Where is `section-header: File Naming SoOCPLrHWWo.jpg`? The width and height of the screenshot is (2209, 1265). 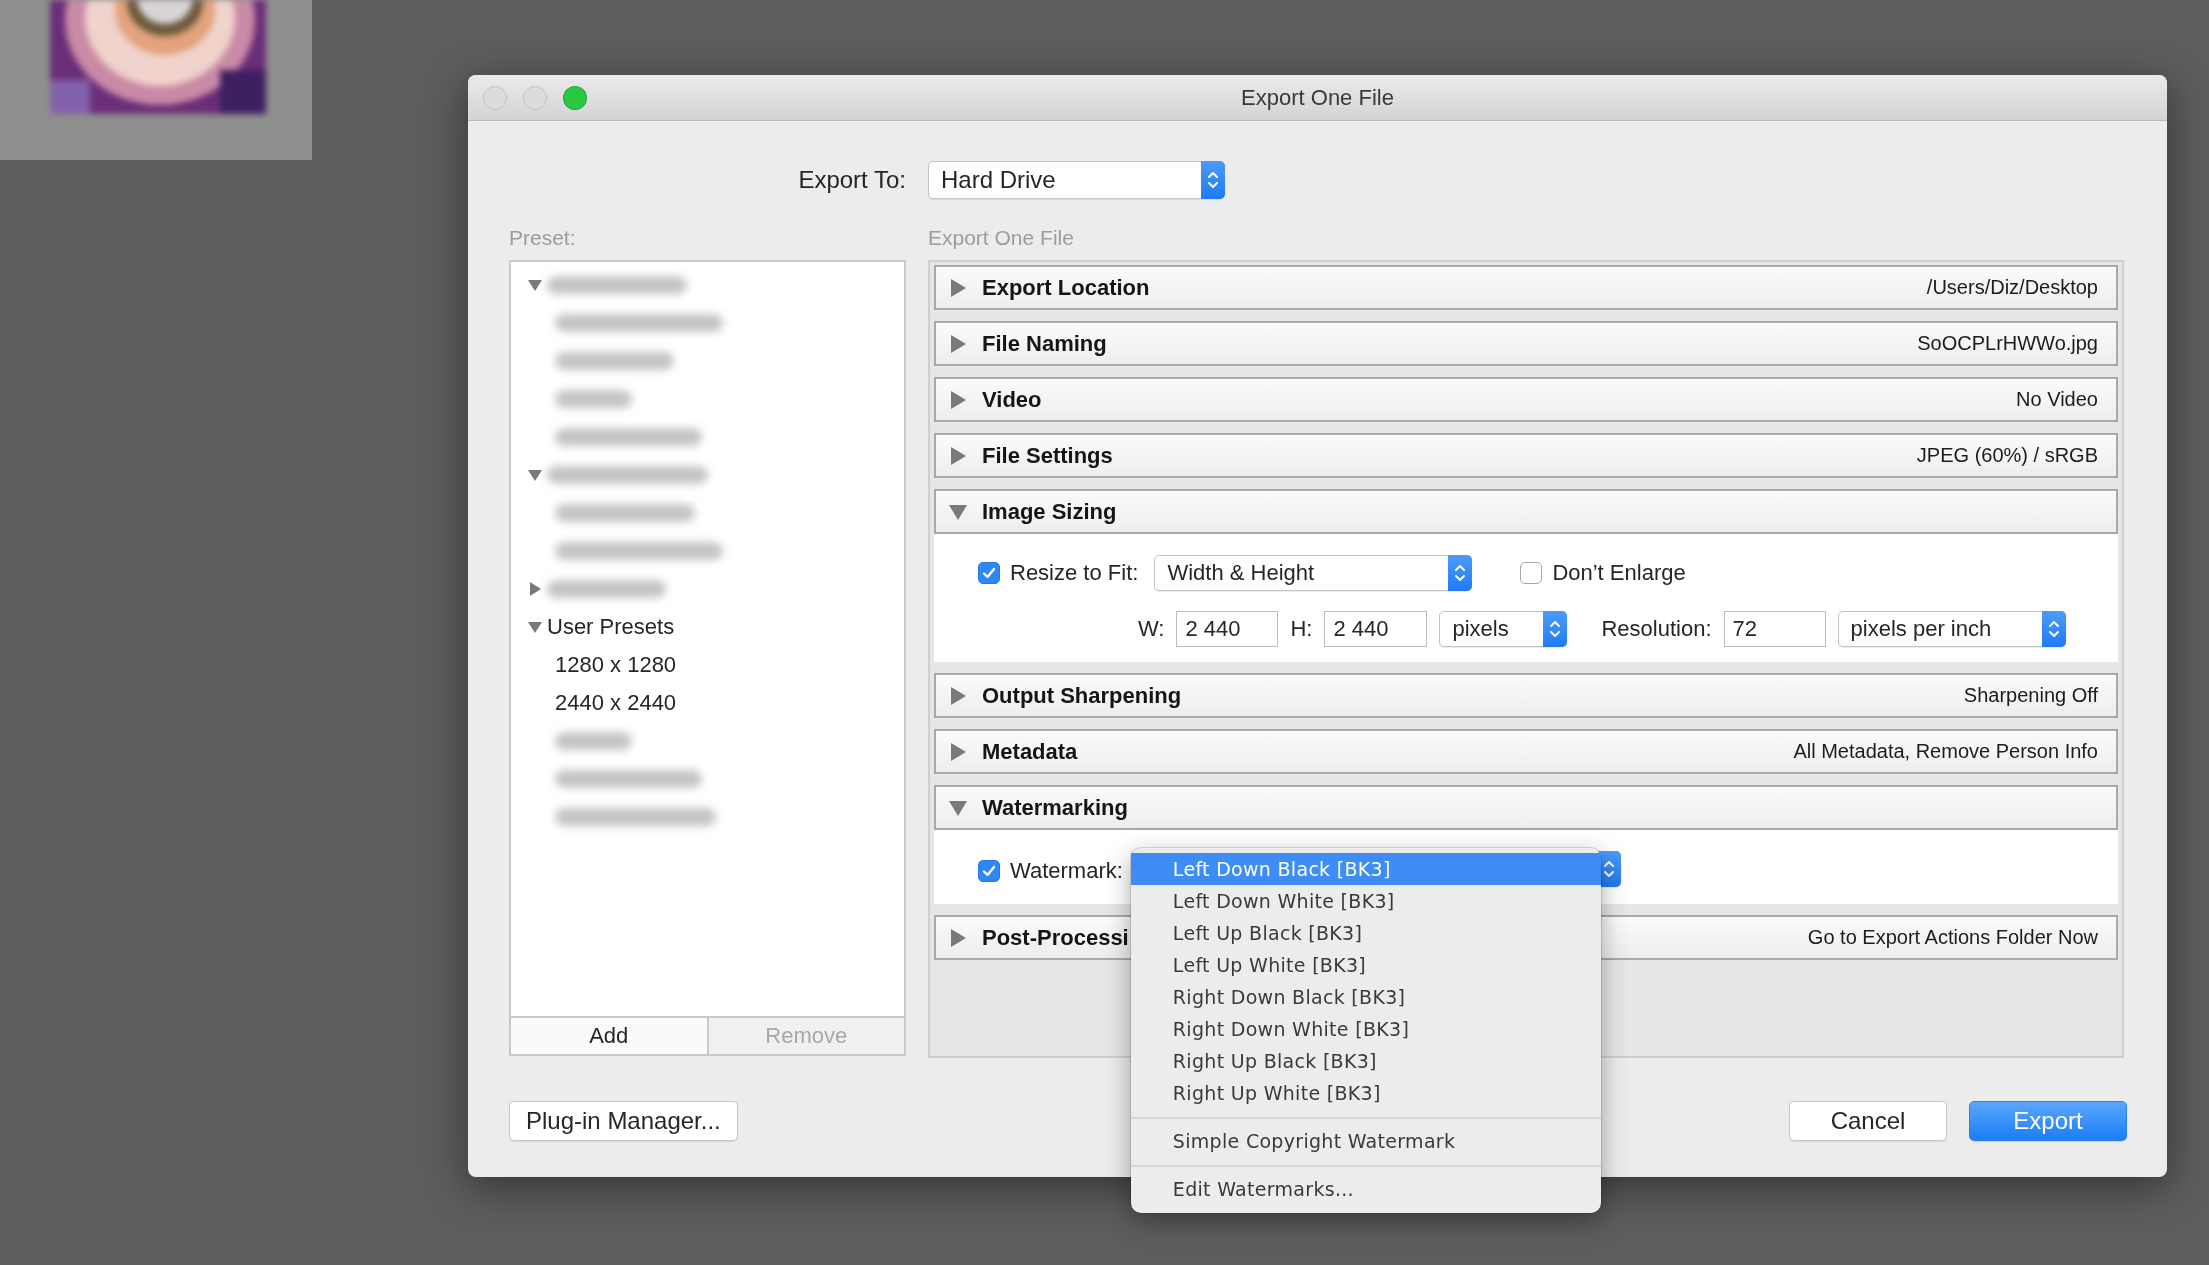 section-header: File Naming SoOCPLrHWWo.jpg is located at coordinates (1526, 343).